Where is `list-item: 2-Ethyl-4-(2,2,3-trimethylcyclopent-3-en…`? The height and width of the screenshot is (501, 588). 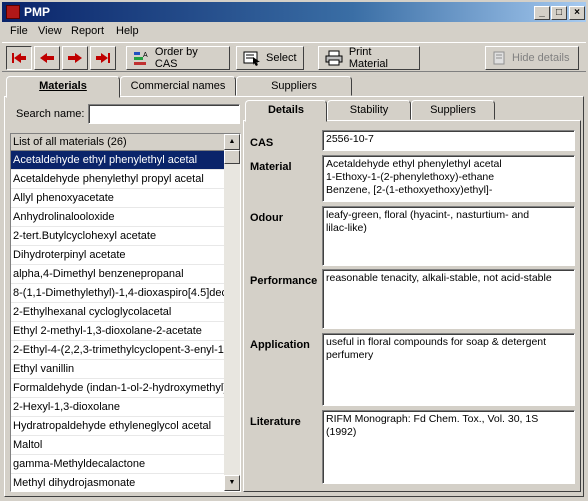
list-item: 2-Ethyl-4-(2,2,3-trimethylcyclopent-3-en… is located at coordinates (118, 350).